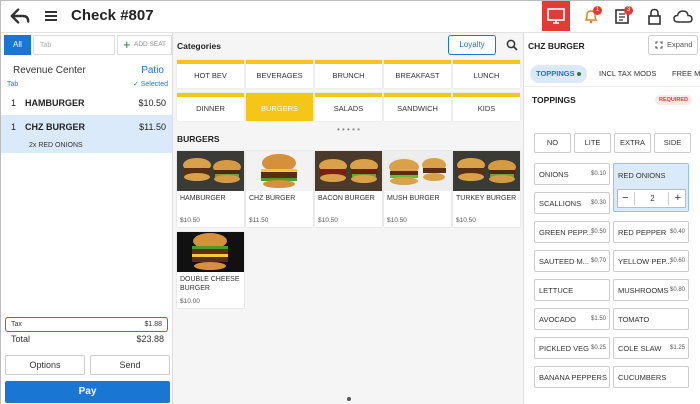 The image size is (700, 404). What do you see at coordinates (684, 17) in the screenshot?
I see `cloud-button` at bounding box center [684, 17].